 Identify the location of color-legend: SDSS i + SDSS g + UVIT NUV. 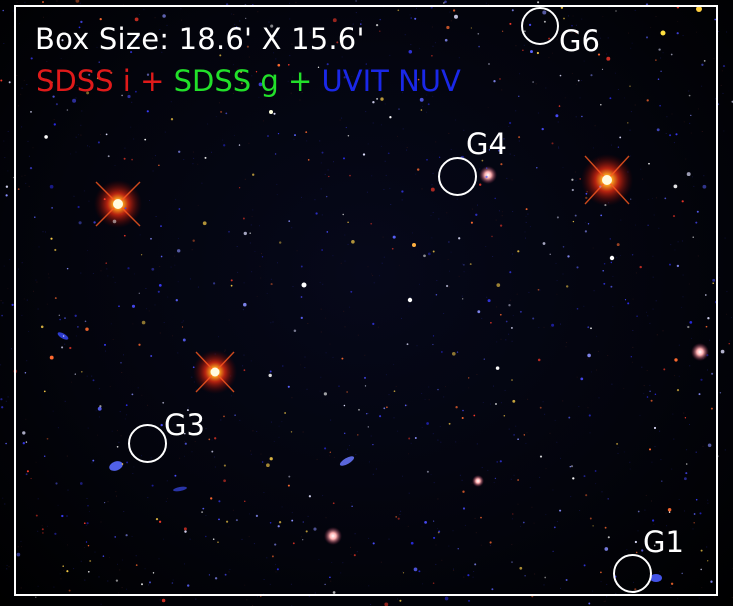
(248, 81).